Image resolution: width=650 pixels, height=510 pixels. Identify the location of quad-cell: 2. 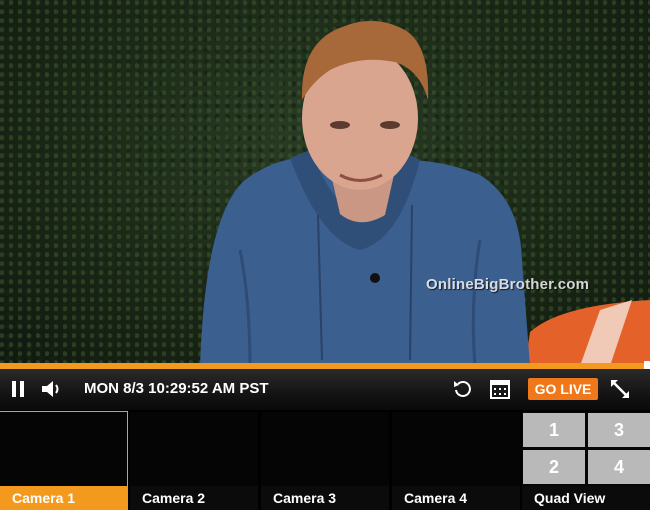
(554, 467).